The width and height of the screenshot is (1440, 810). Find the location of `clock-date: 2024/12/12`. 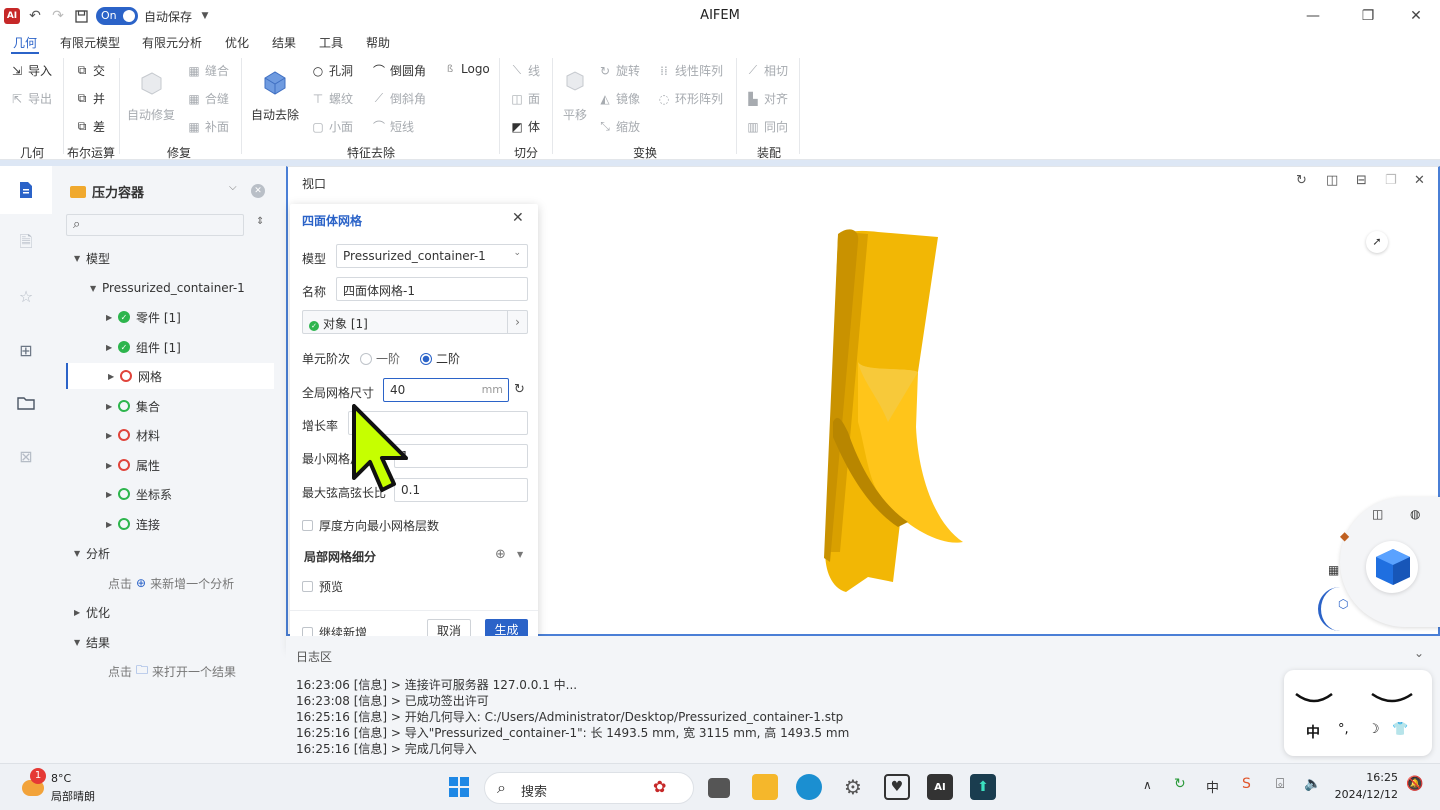

clock-date: 2024/12/12 is located at coordinates (1363, 794).